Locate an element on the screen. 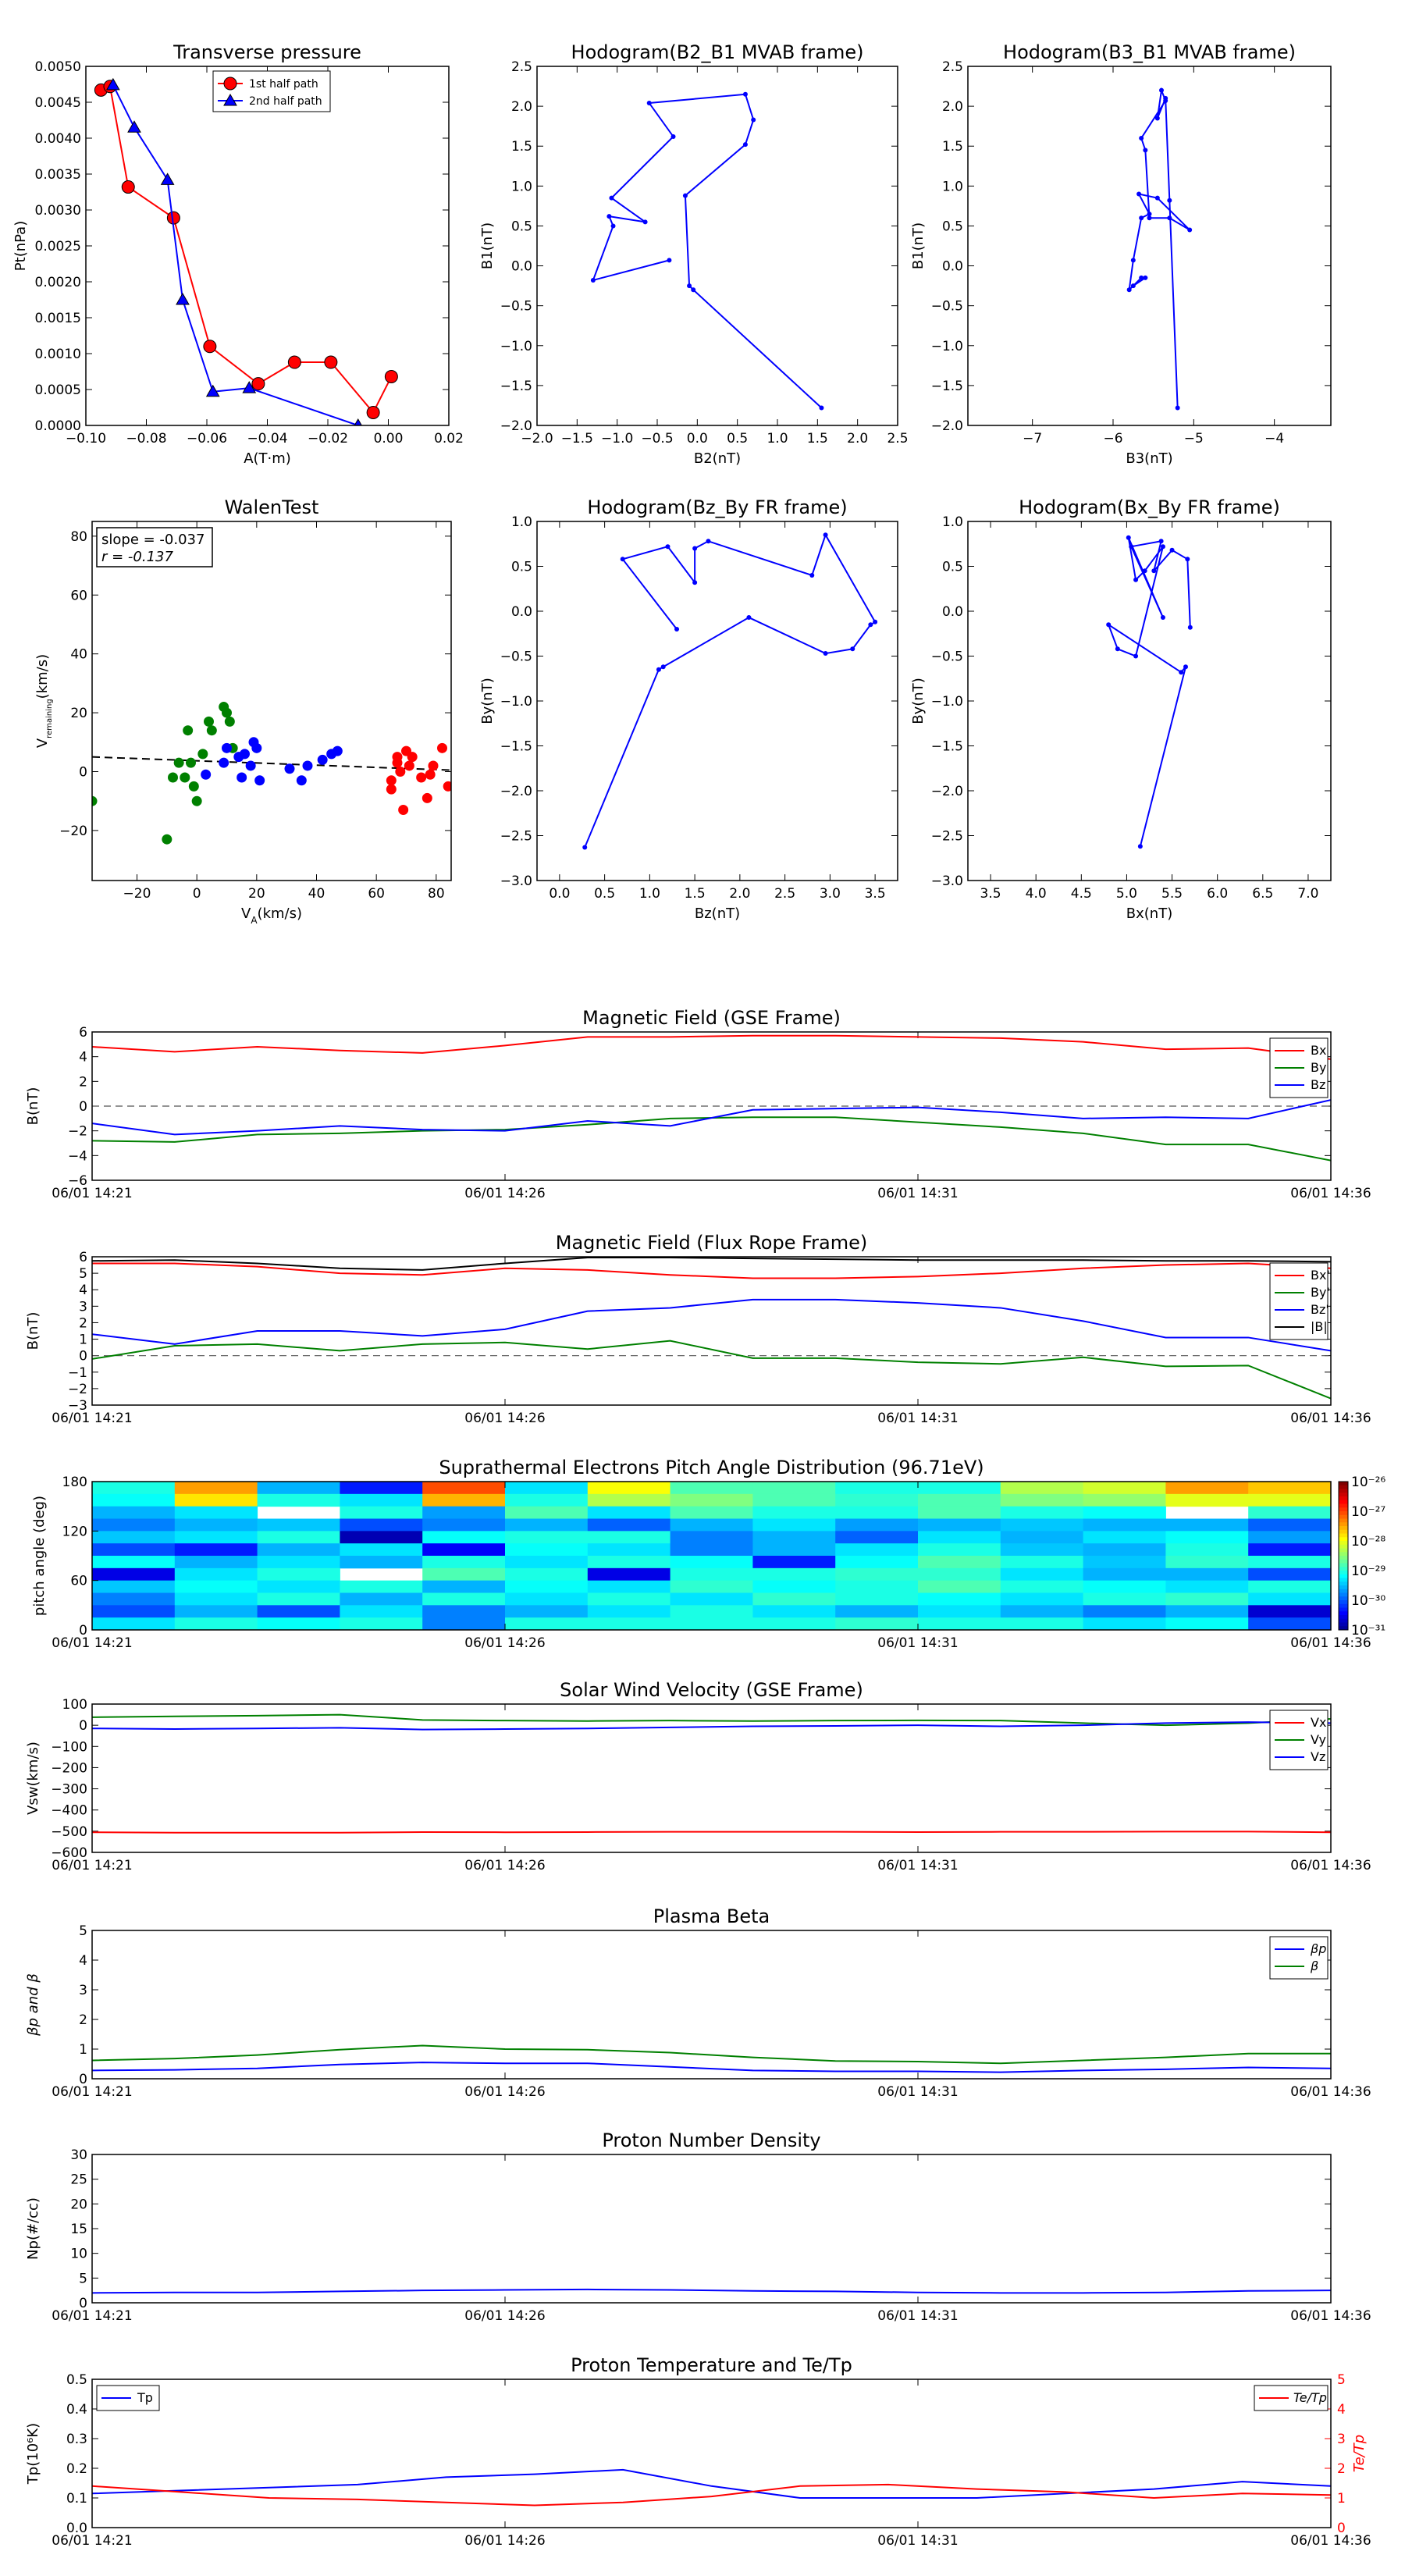 The image size is (1405, 2576). x-tick-label: 0.0 is located at coordinates (697, 439).